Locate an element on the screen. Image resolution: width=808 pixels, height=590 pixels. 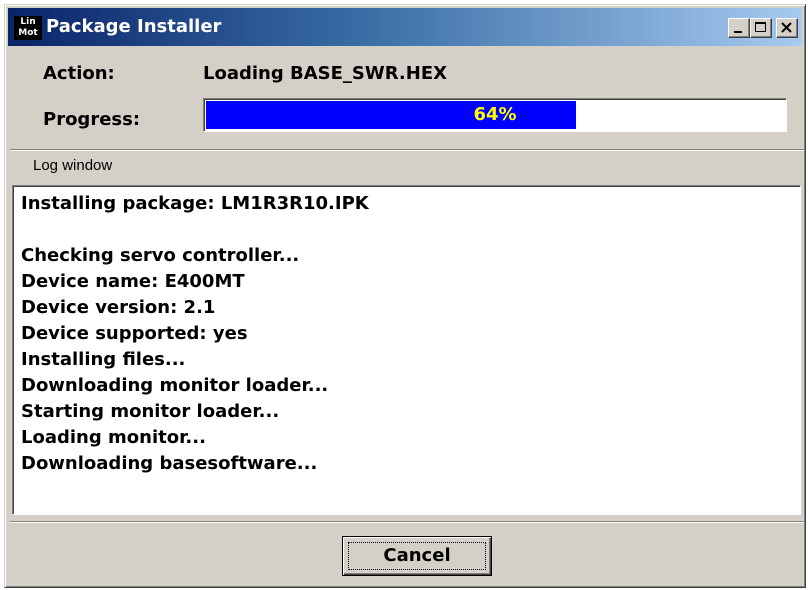
cancel-button-label: Cancel is located at coordinates (417, 555).